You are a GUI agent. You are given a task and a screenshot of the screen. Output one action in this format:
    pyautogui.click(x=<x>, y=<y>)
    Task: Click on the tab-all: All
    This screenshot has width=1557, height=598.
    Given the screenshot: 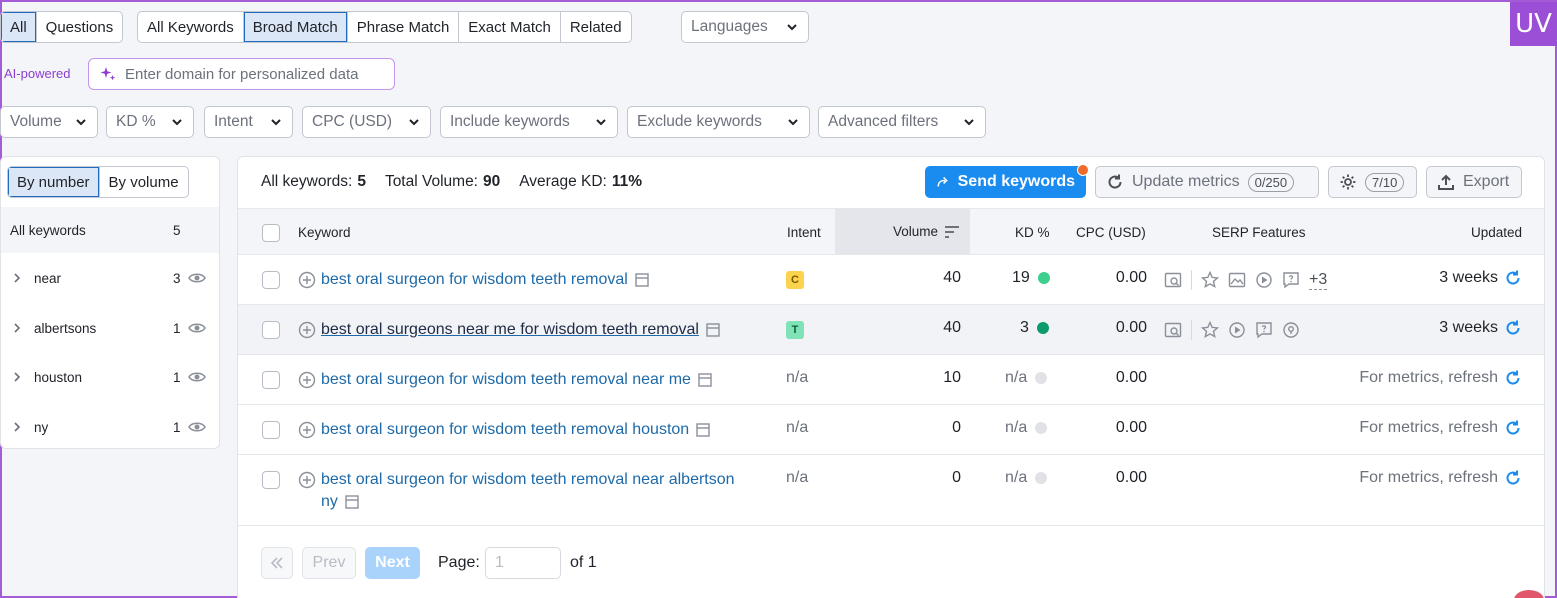 What is the action you would take?
    pyautogui.click(x=19, y=27)
    